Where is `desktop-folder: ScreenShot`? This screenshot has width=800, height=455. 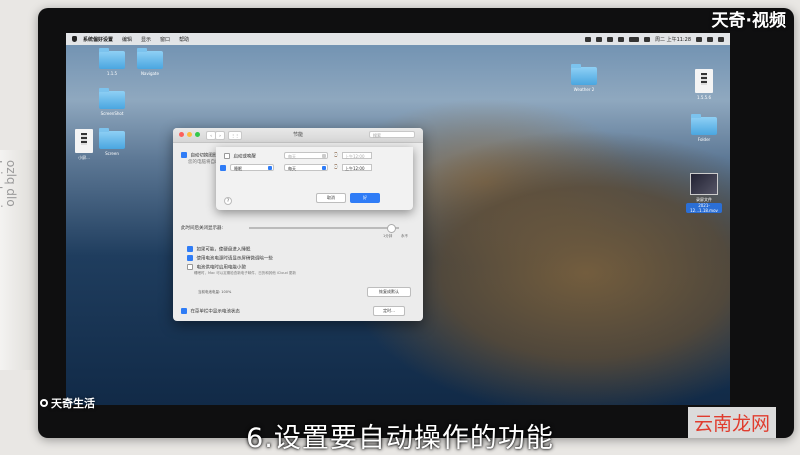 desktop-folder: ScreenShot is located at coordinates (112, 102).